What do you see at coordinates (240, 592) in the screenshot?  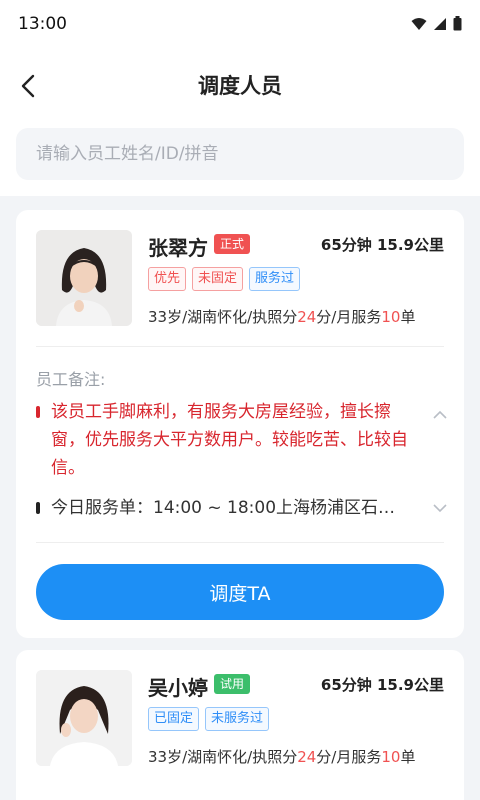 I see `dispatch-button: 调度TA` at bounding box center [240, 592].